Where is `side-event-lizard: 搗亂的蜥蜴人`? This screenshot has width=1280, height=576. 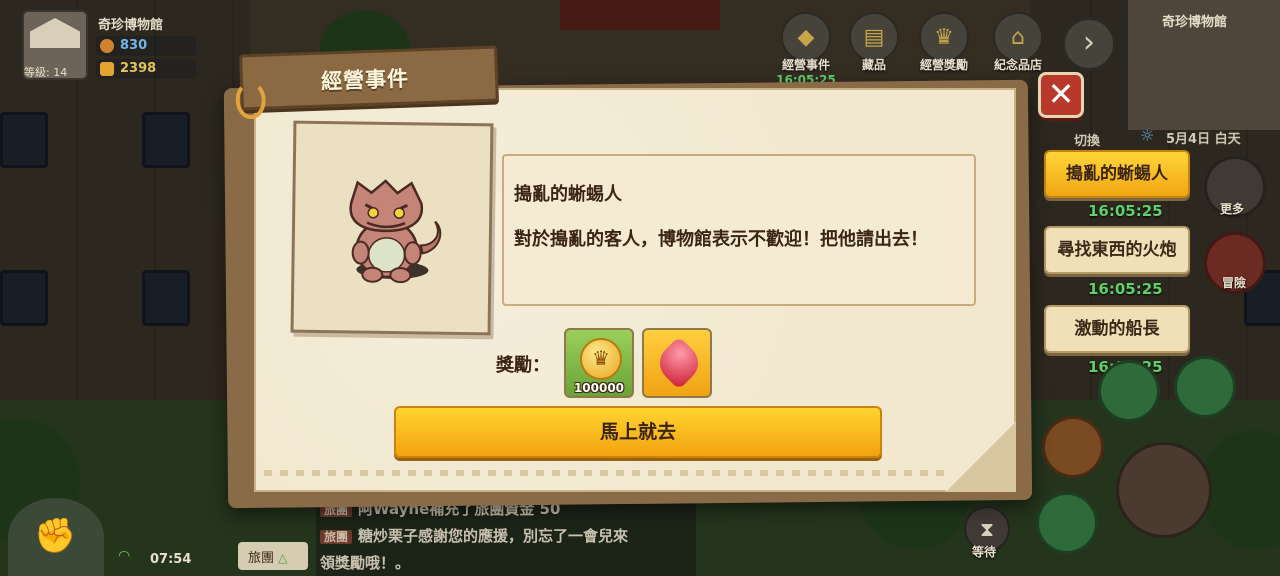 side-event-lizard: 搗亂的蜥蜴人 is located at coordinates (1117, 174).